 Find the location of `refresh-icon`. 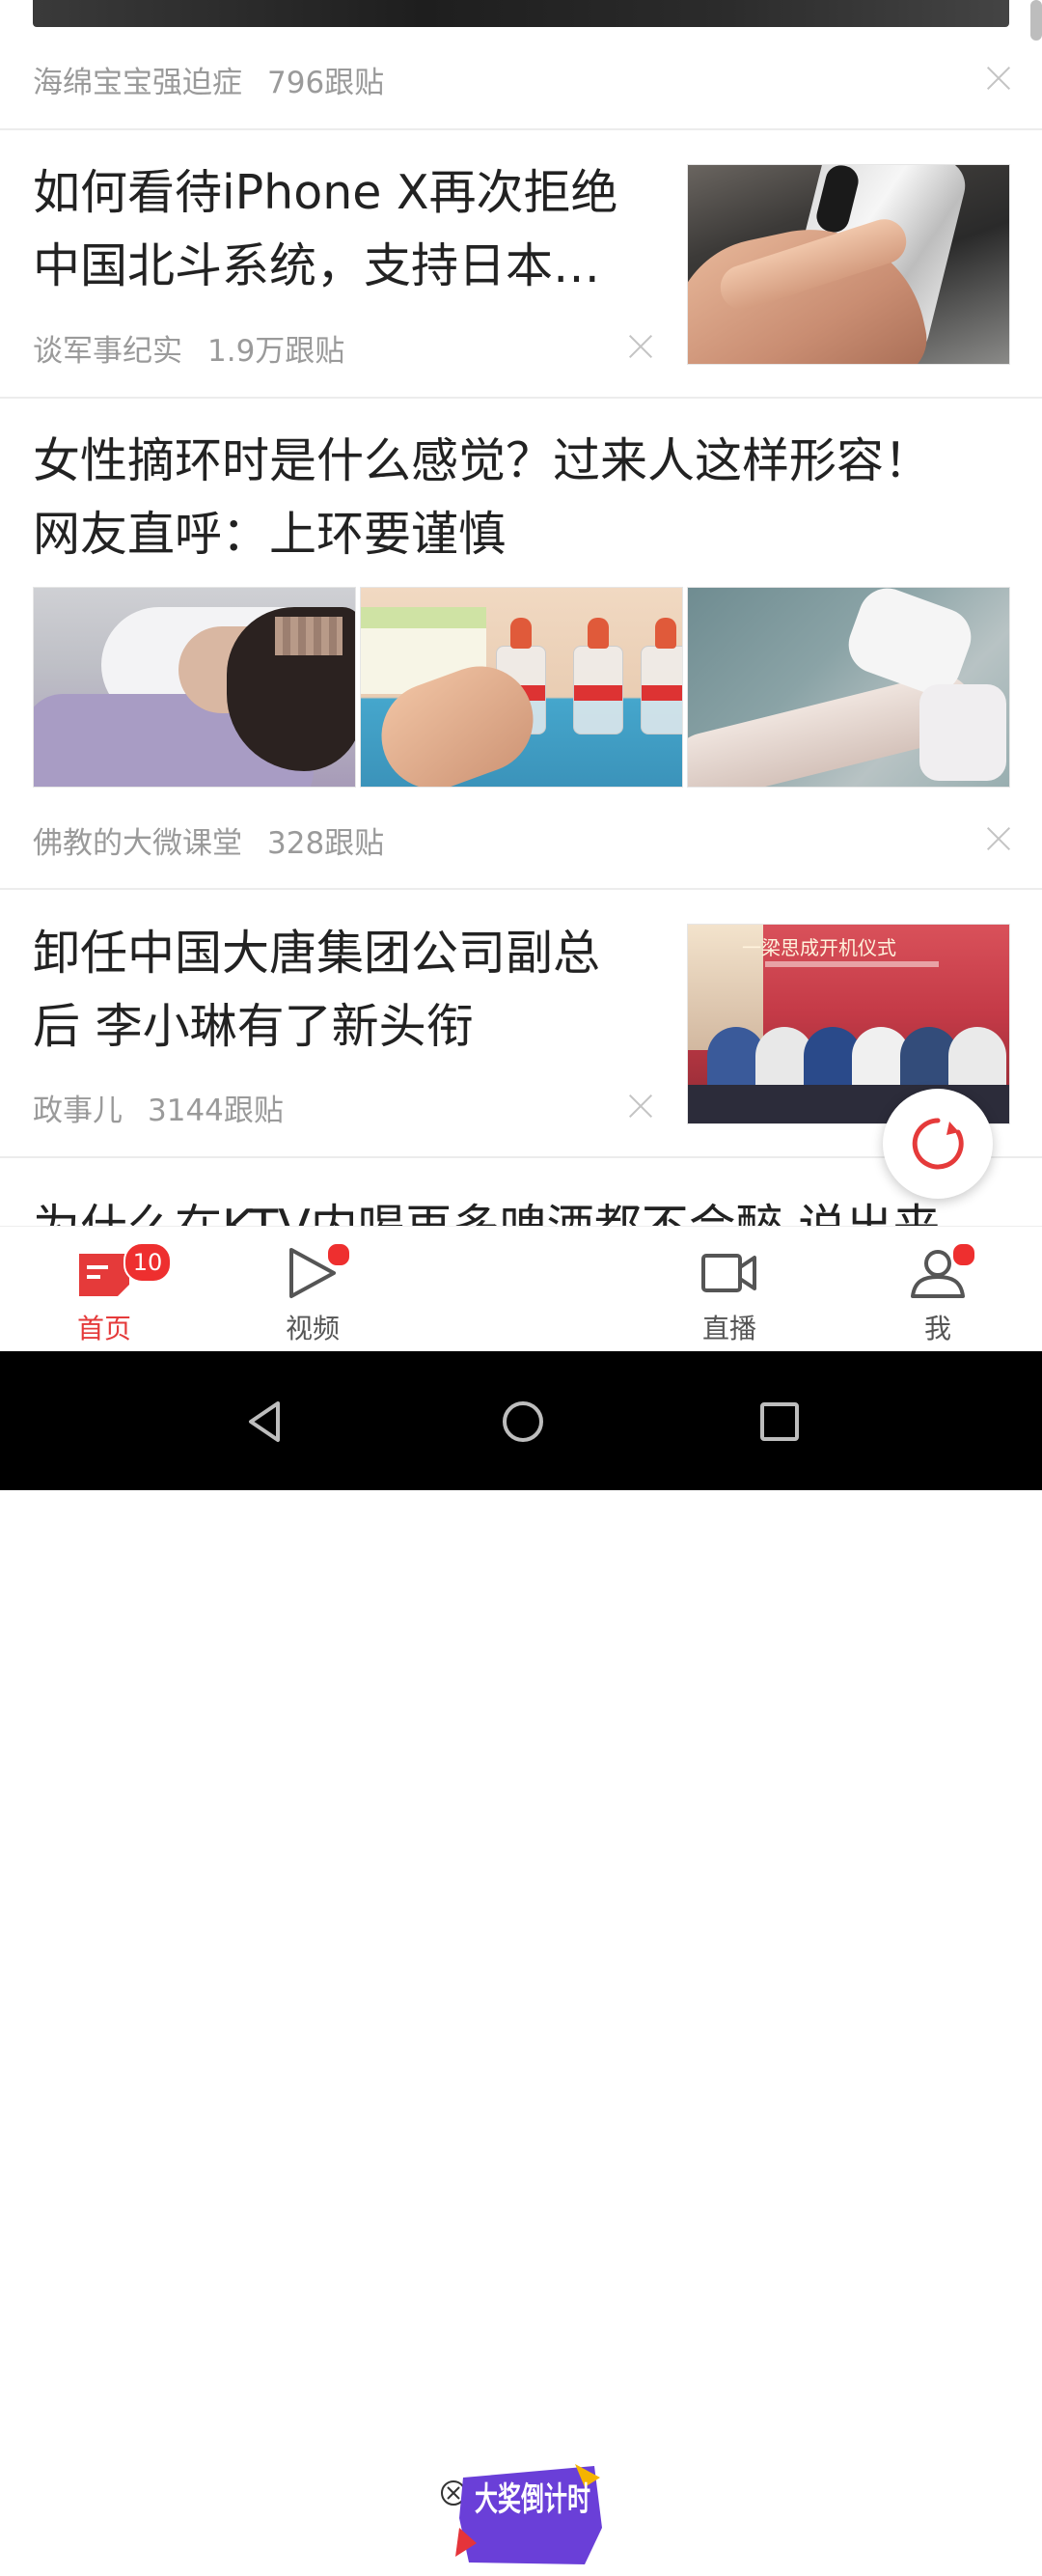

refresh-icon is located at coordinates (938, 1144).